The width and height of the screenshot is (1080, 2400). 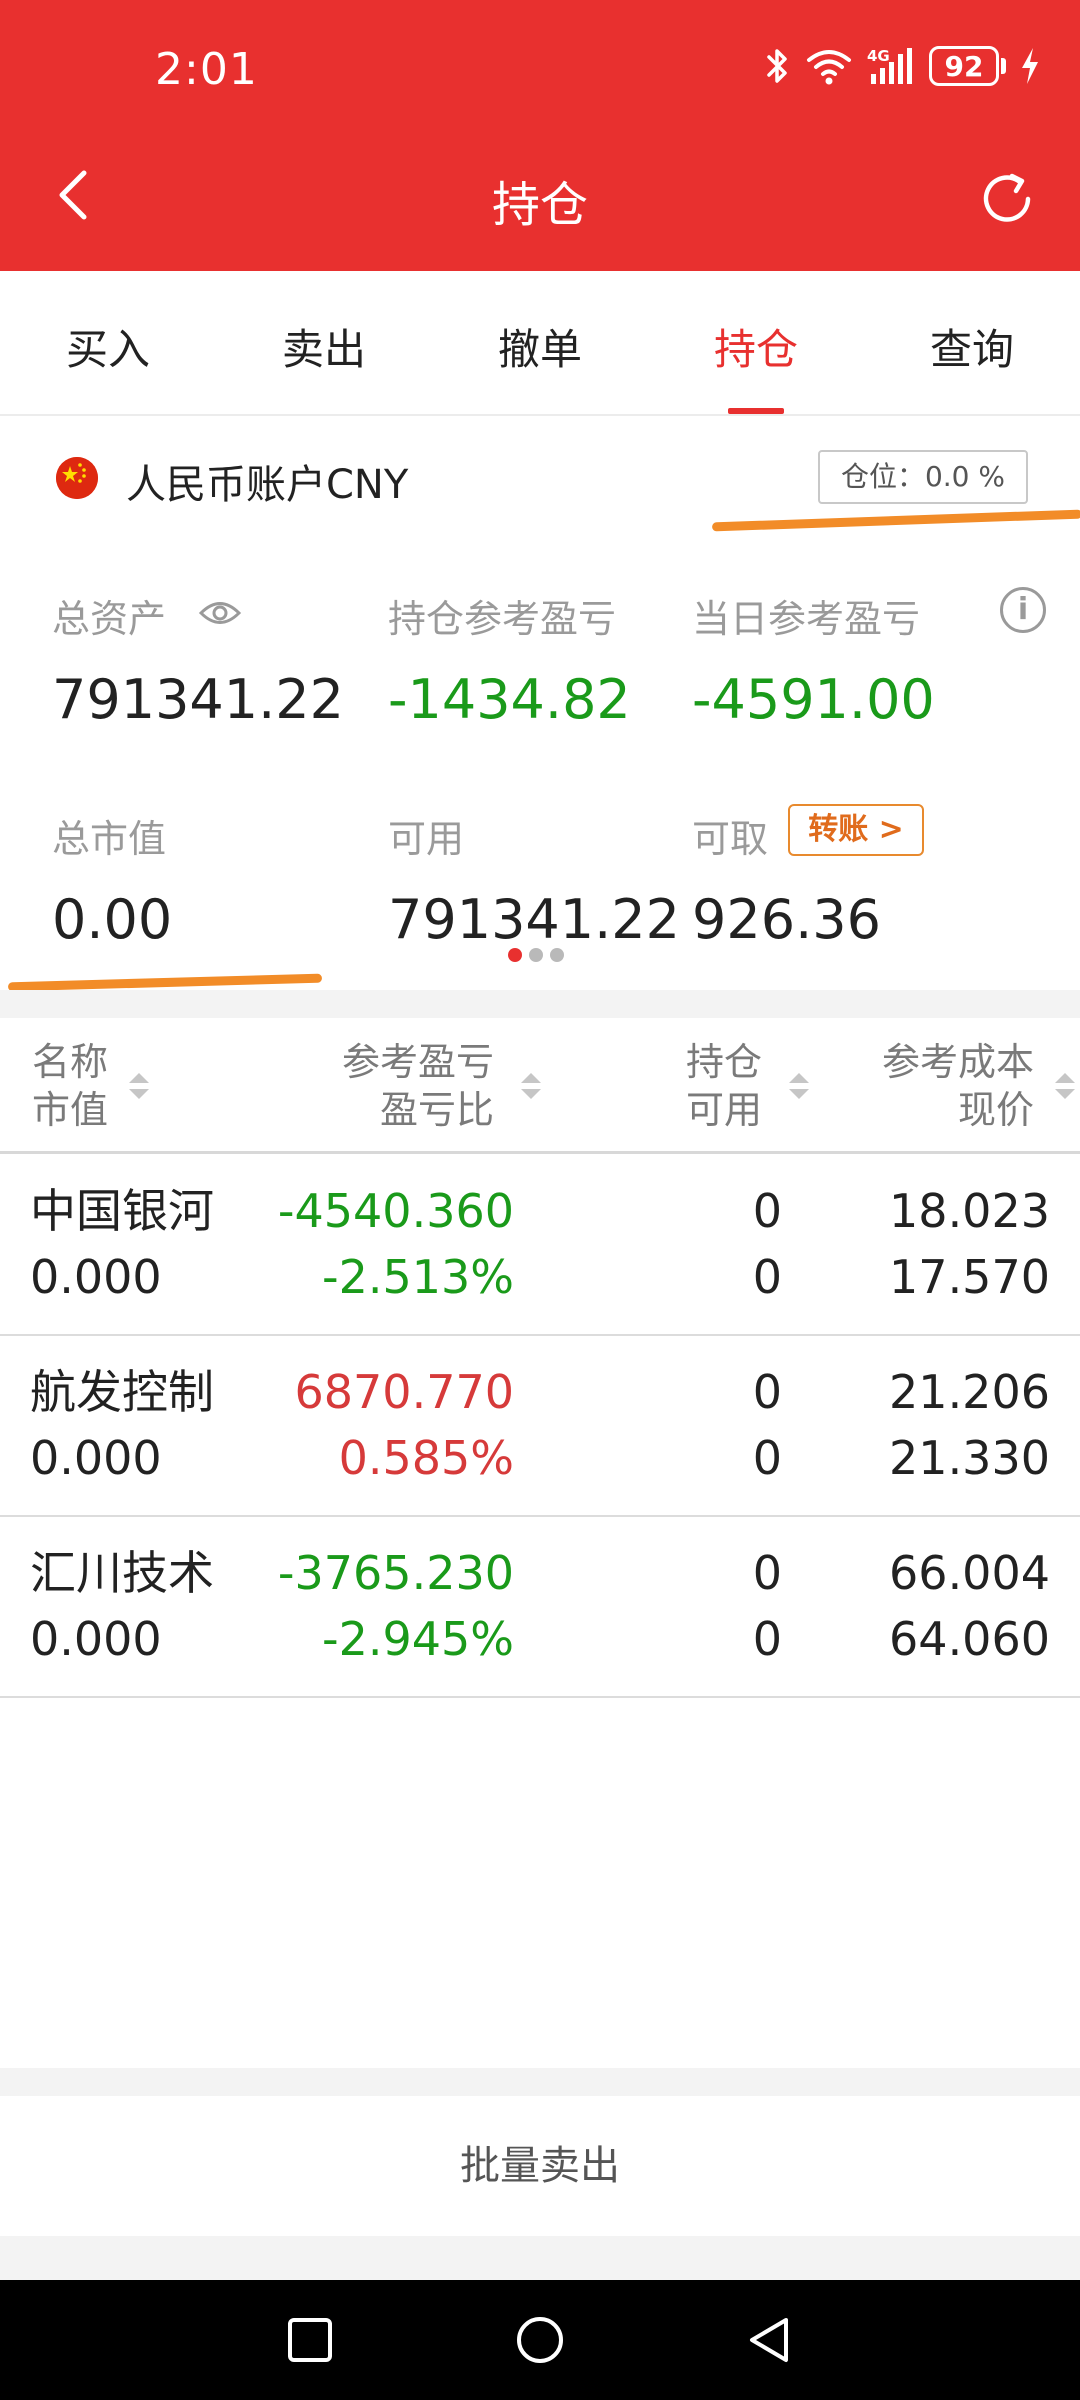 I want to click on positions-table-header: 名称 市值 参考盈亏 盈亏比 持仓 可用 参考成本 现价, so click(x=540, y=1086).